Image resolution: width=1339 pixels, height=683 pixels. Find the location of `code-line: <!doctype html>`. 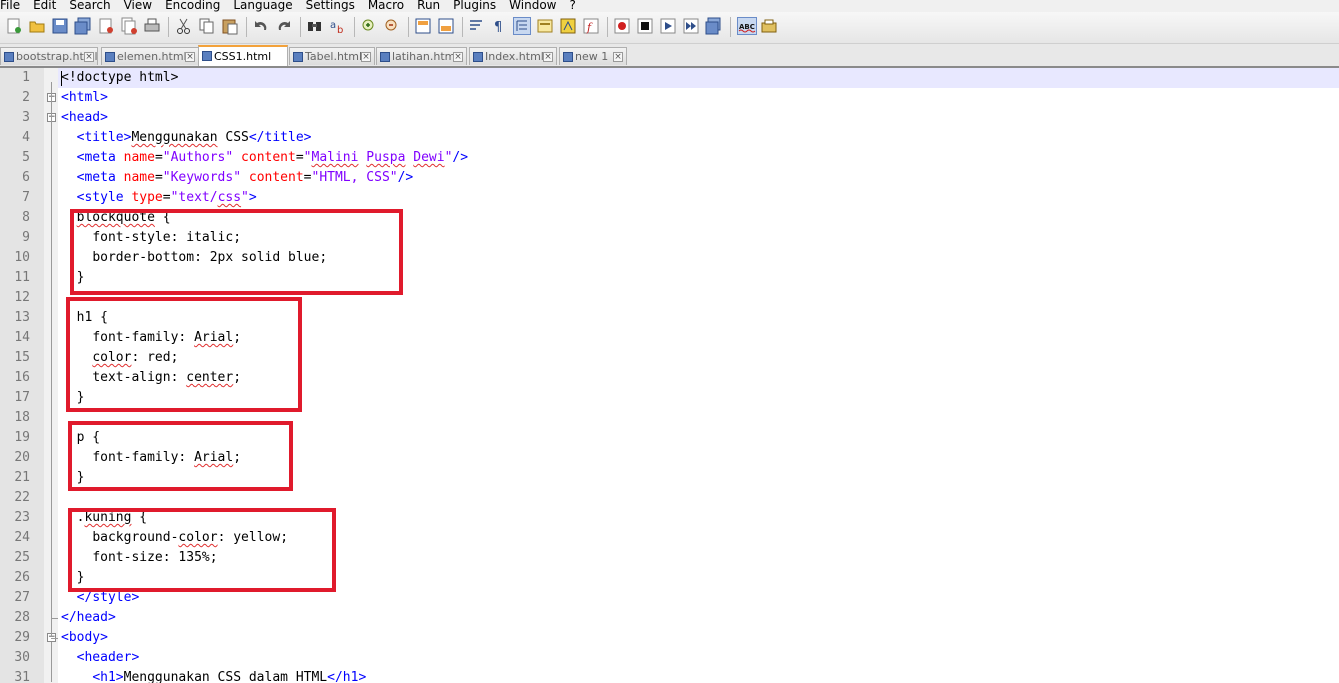

code-line: <!doctype html> is located at coordinates (119, 78).